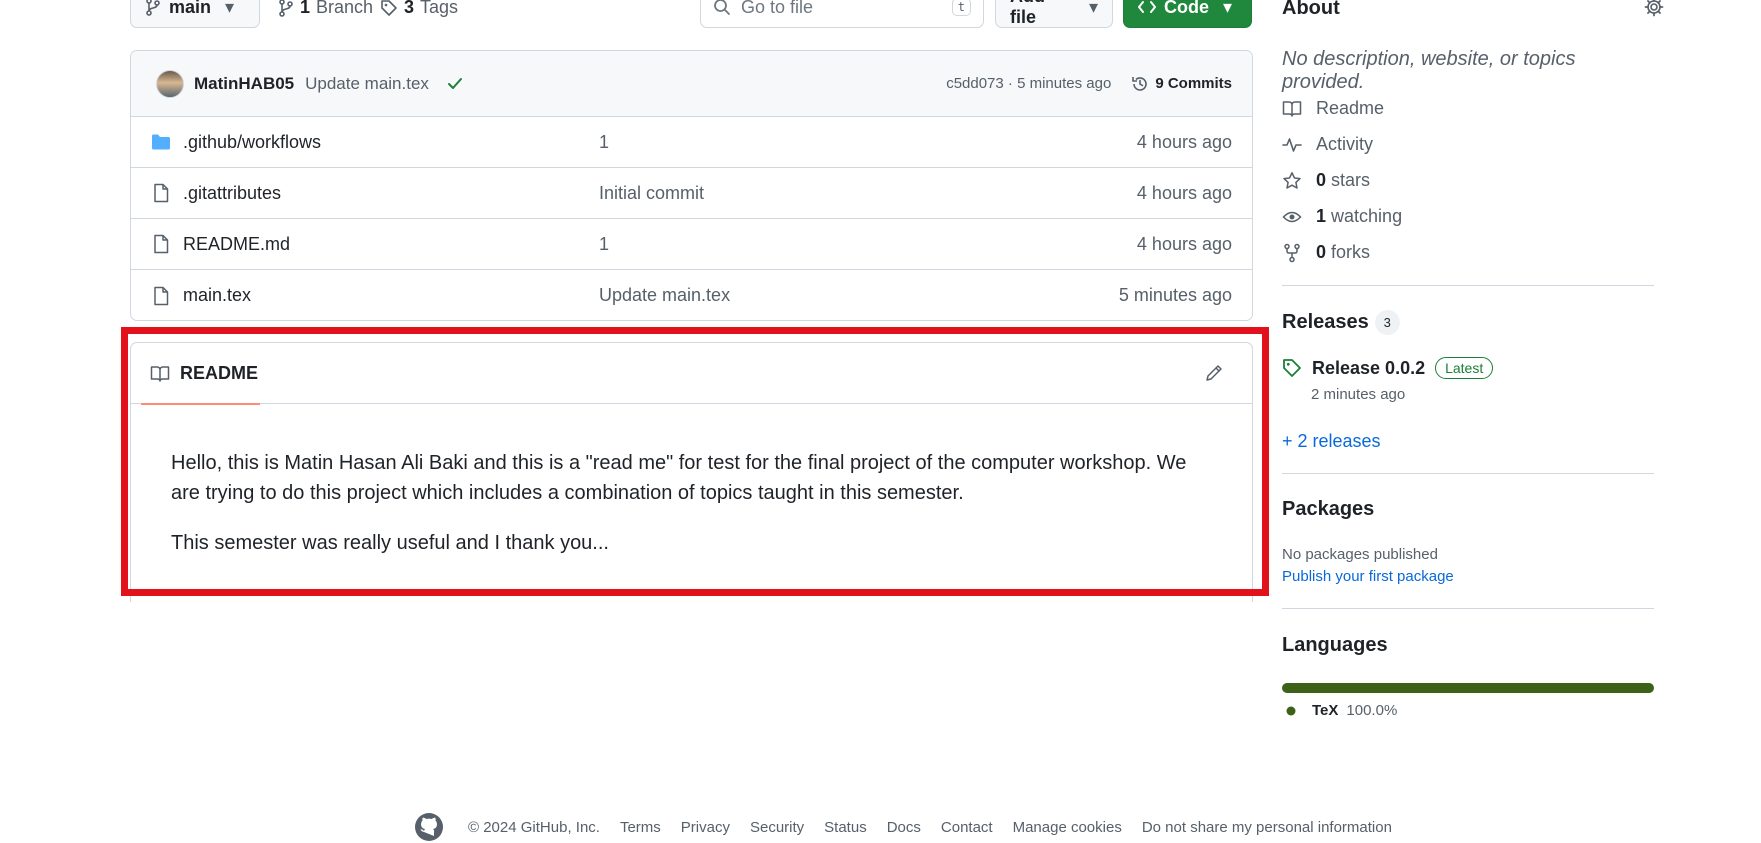 This screenshot has width=1761, height=843. I want to click on commits-history-link: 9 Commits, so click(1181, 84).